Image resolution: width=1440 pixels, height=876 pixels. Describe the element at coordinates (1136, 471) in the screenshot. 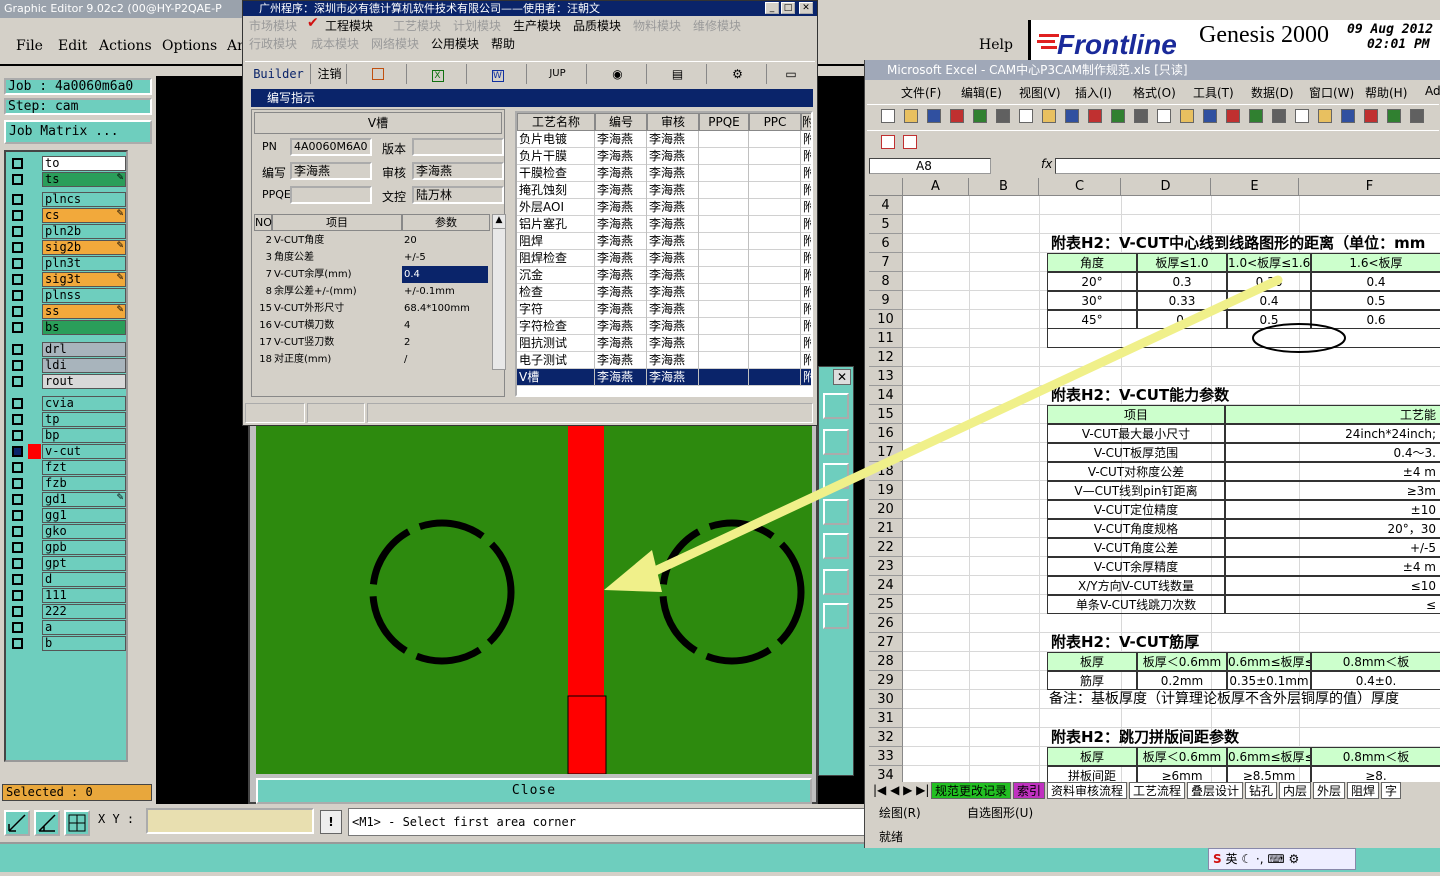

I see `cell: V-CUT对称度公差` at that location.